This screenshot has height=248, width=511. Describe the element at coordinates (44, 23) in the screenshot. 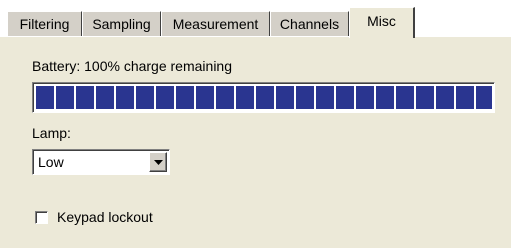

I see `tab-filtering: Filtering` at that location.